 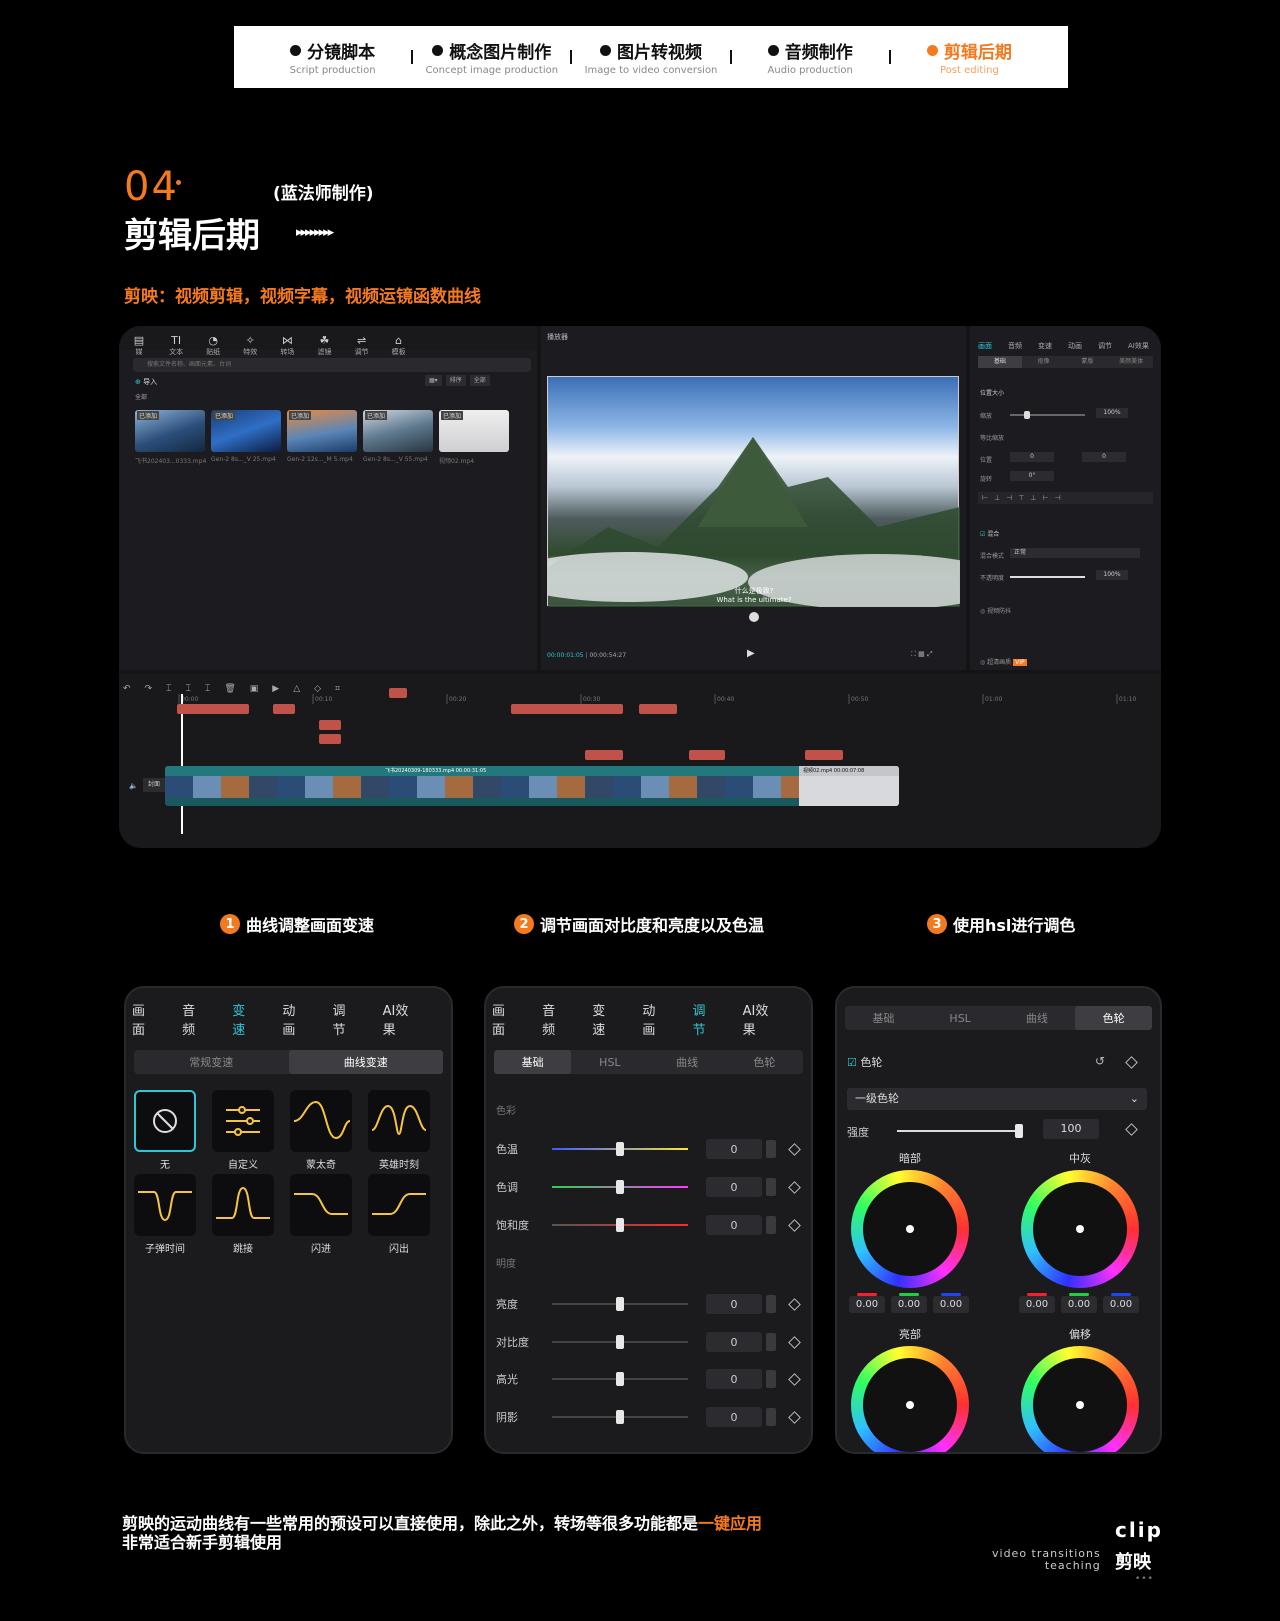 What do you see at coordinates (332, 57) in the screenshot?
I see `nav-step-script: 分镜脚本 Script production` at bounding box center [332, 57].